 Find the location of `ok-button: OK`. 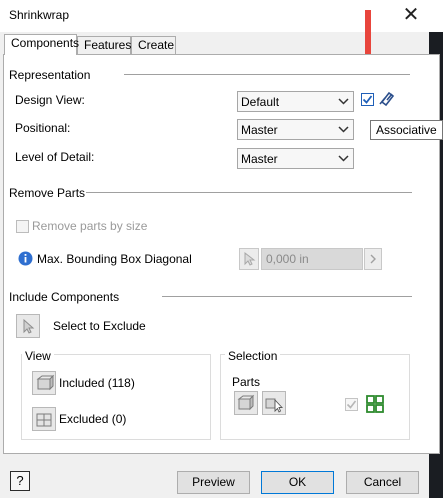

ok-button: OK is located at coordinates (297, 482).